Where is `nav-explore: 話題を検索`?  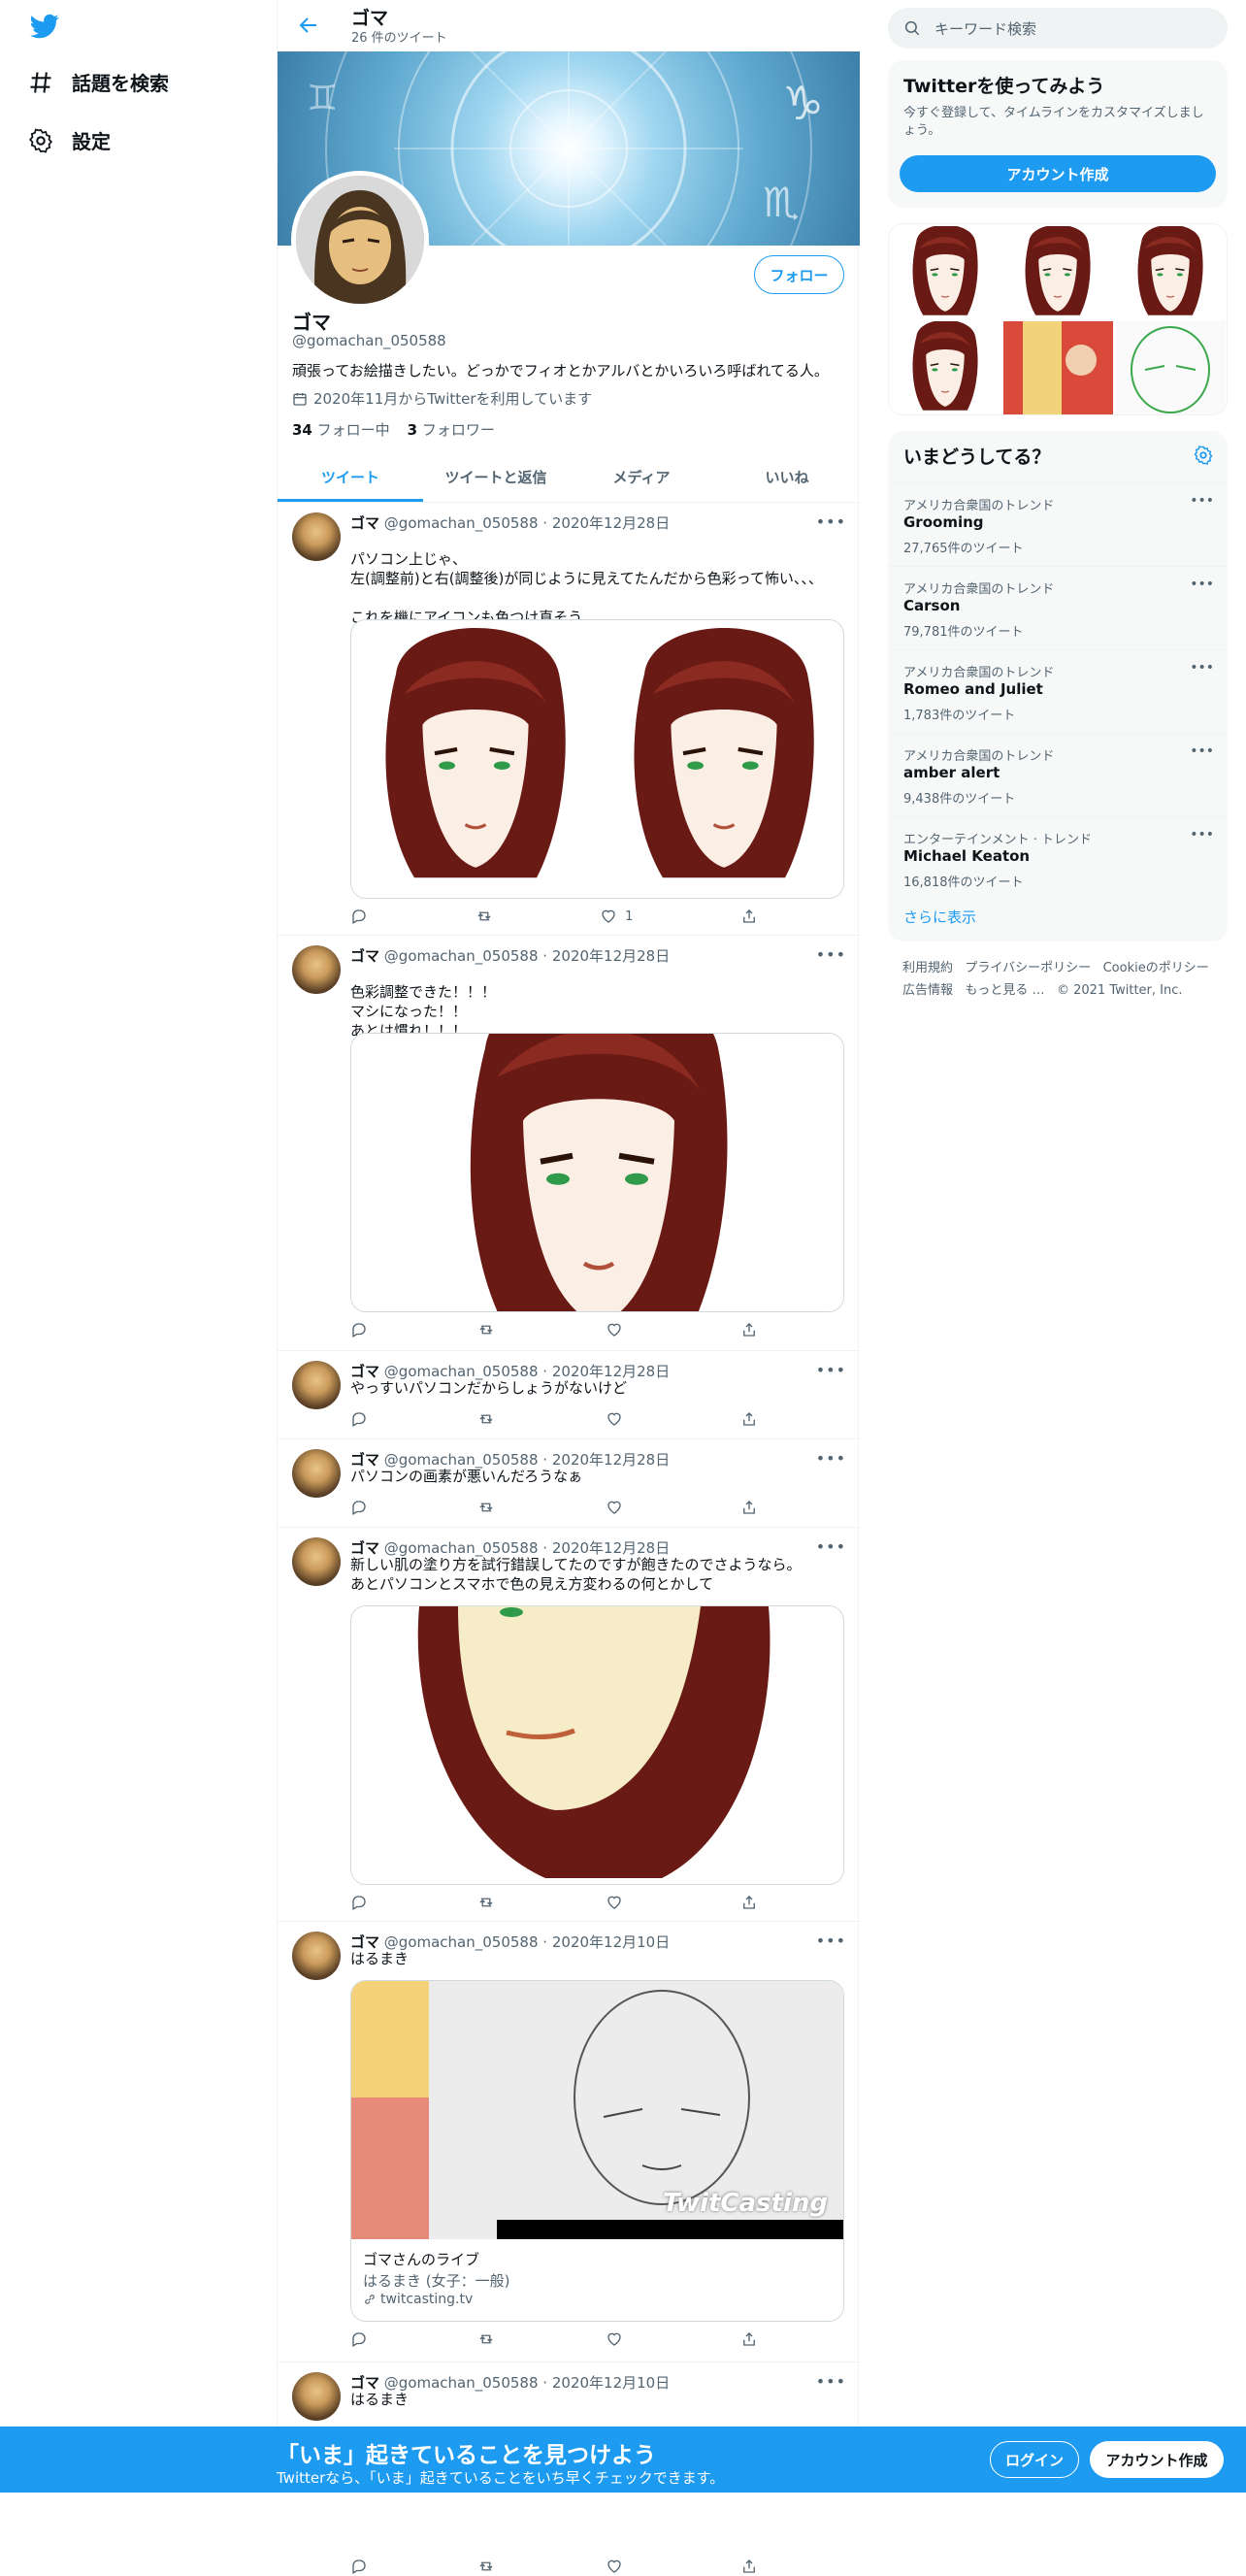
nav-explore: 話題を検索 is located at coordinates (98, 82).